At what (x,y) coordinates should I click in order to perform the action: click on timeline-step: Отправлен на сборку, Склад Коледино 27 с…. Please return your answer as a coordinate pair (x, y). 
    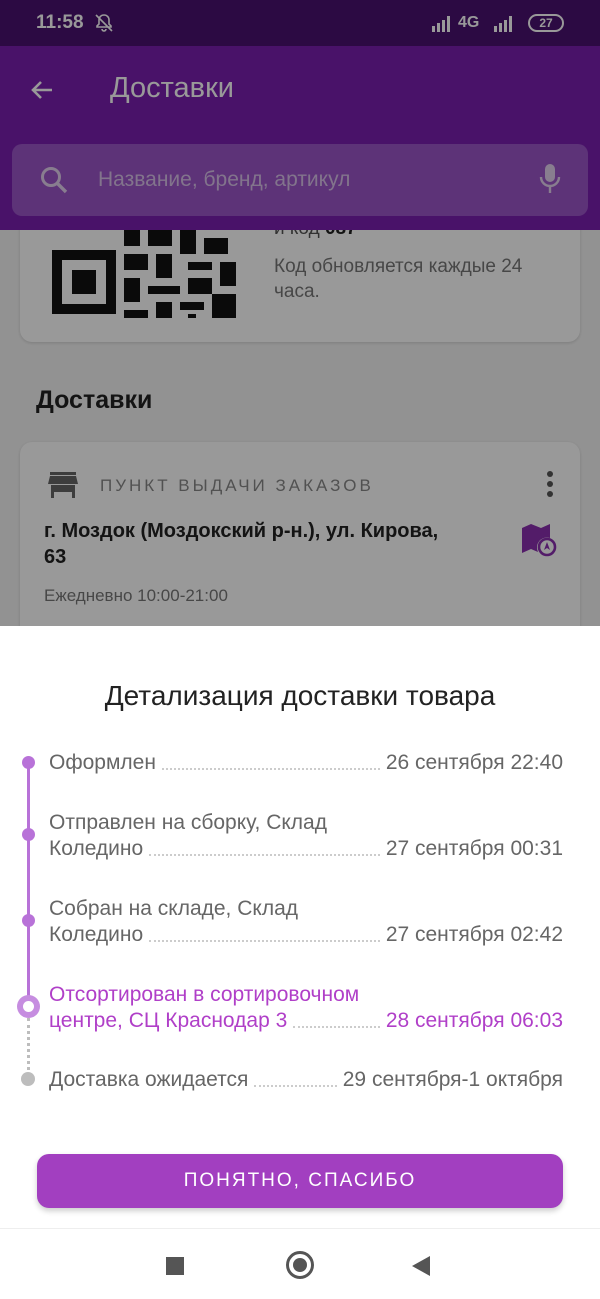
    Looking at the image, I should click on (306, 836).